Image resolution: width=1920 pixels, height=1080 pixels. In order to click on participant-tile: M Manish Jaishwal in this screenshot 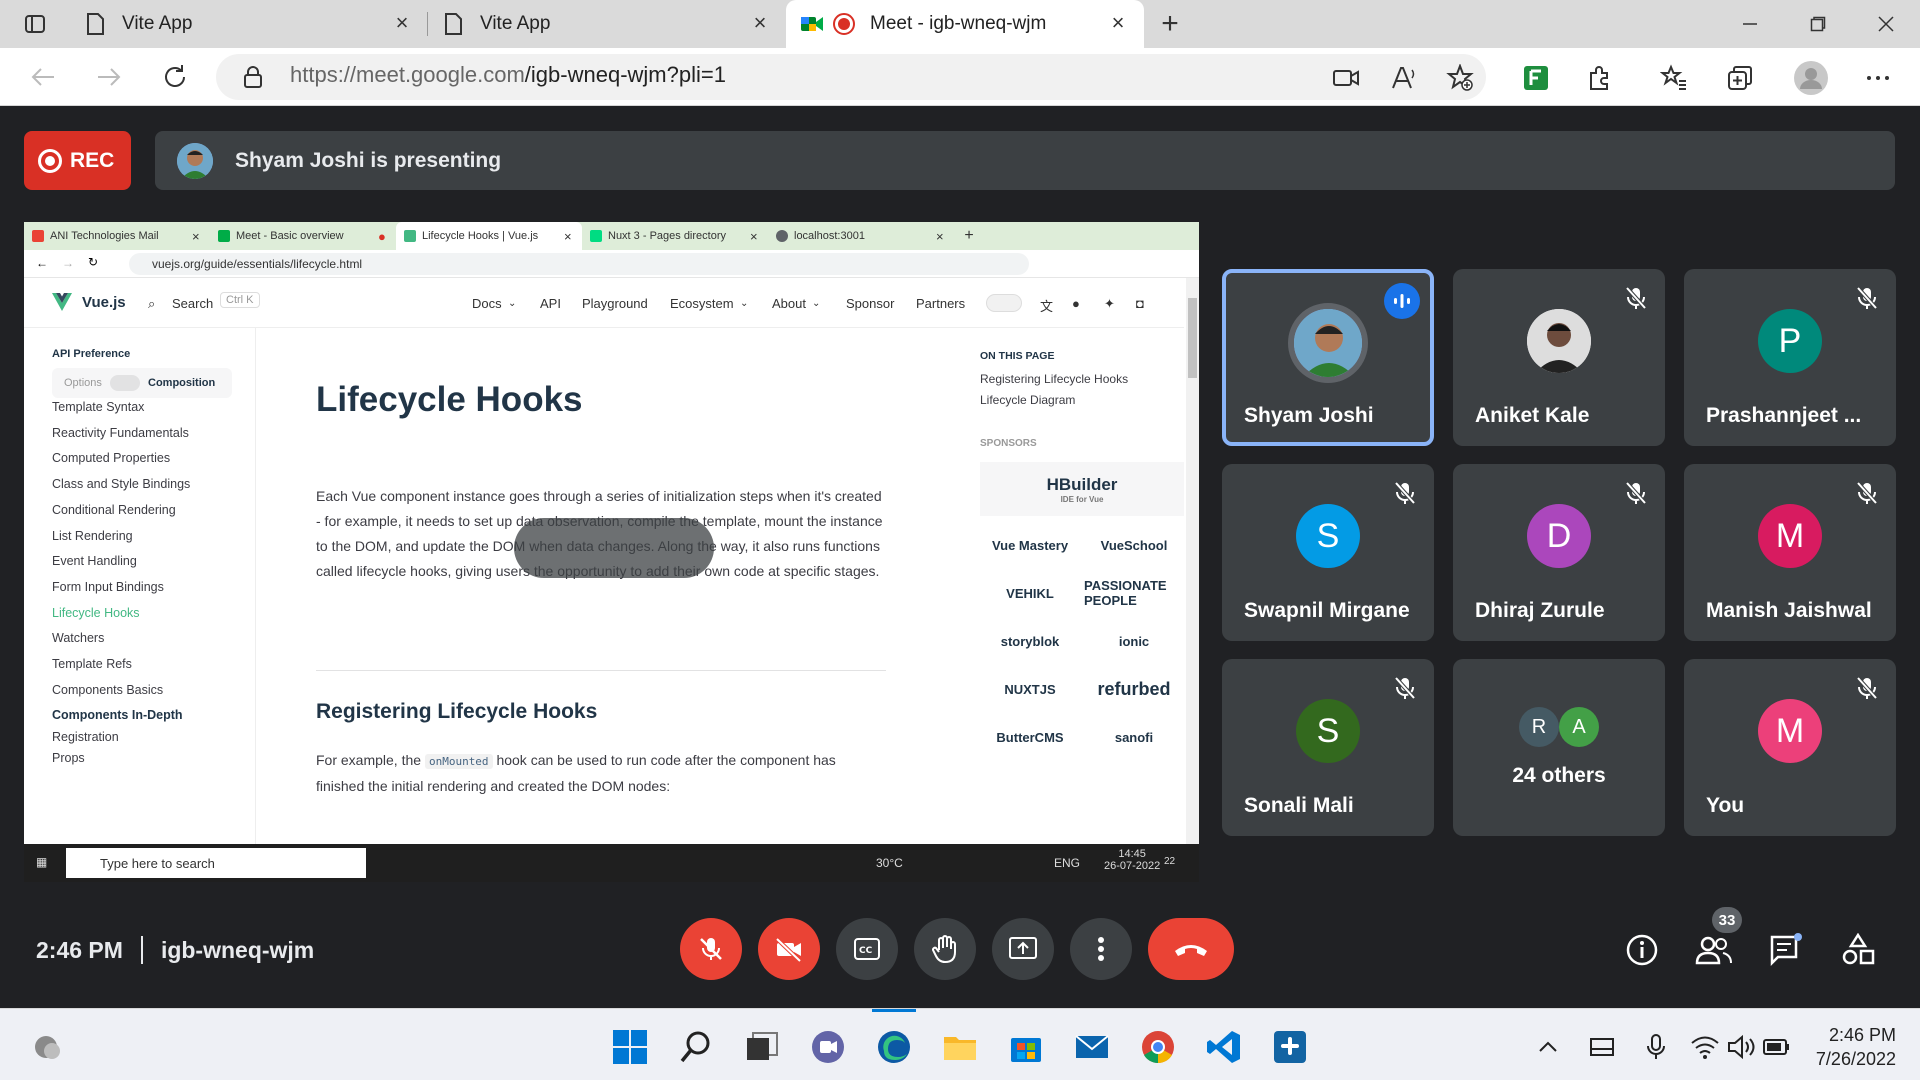, I will do `click(1790, 552)`.